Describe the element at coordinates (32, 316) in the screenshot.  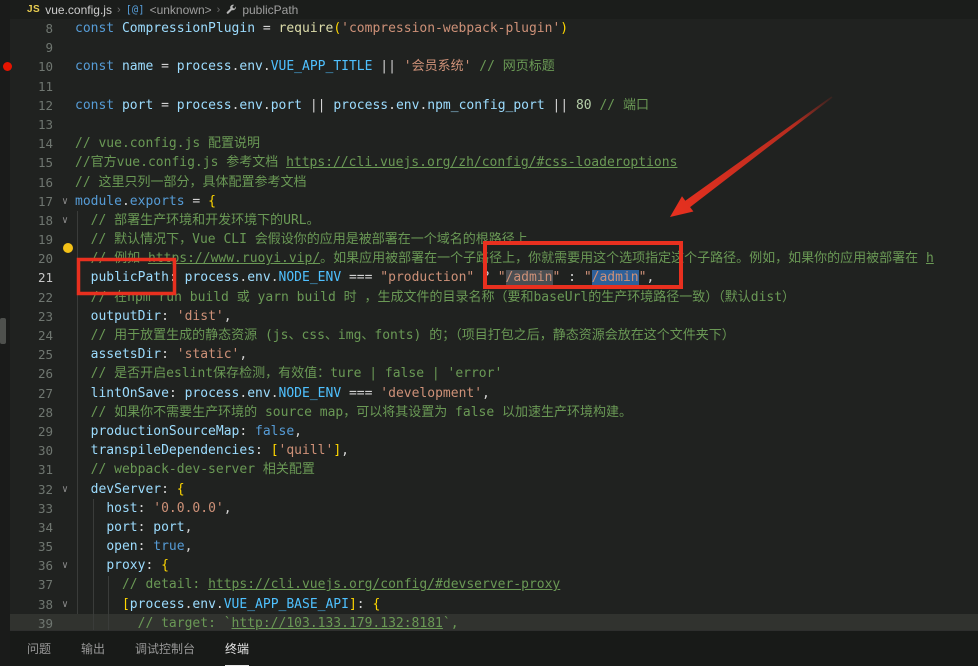
I see `line-number: 23` at that location.